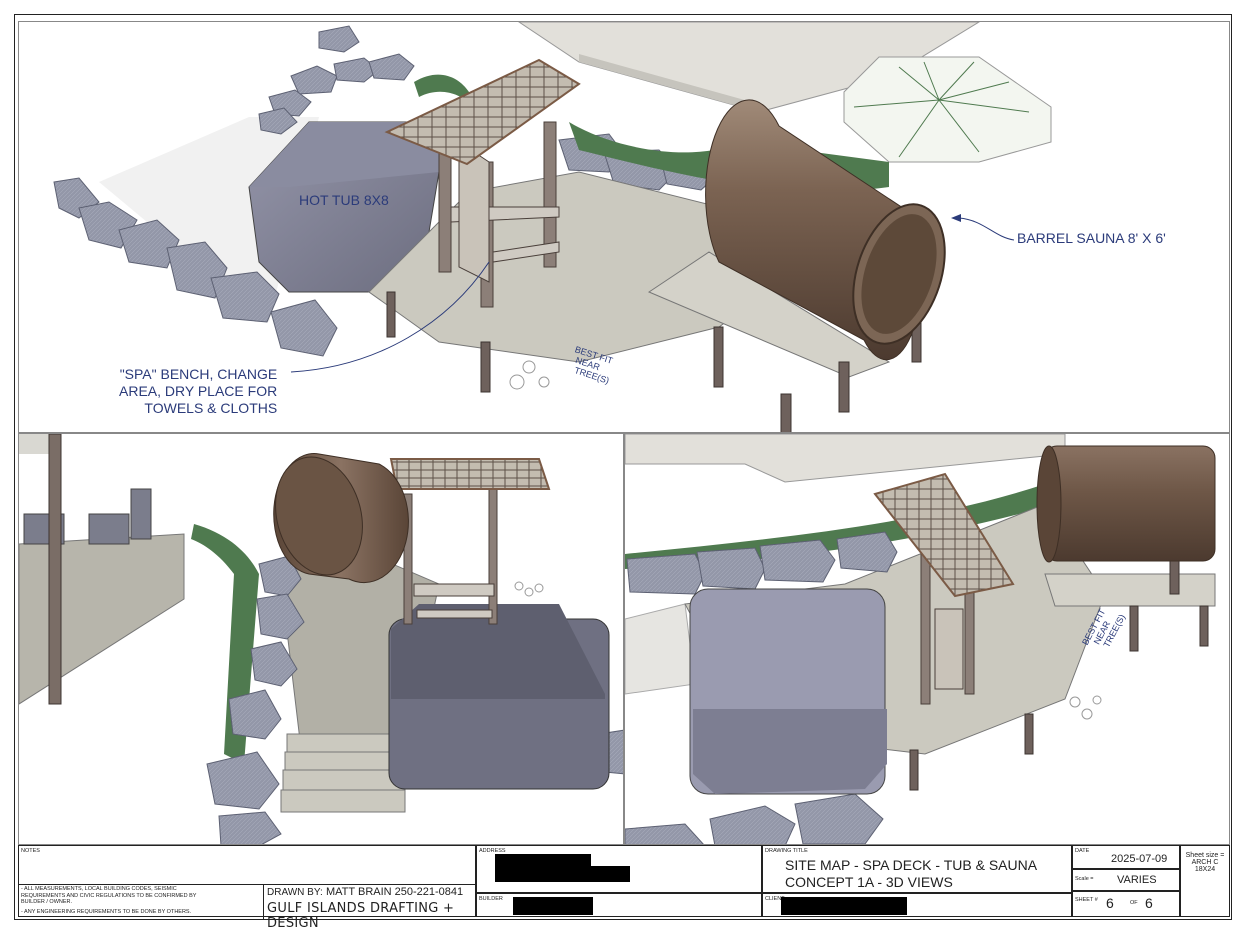 The height and width of the screenshot is (933, 1248). I want to click on bench-roof, so click(470, 474).